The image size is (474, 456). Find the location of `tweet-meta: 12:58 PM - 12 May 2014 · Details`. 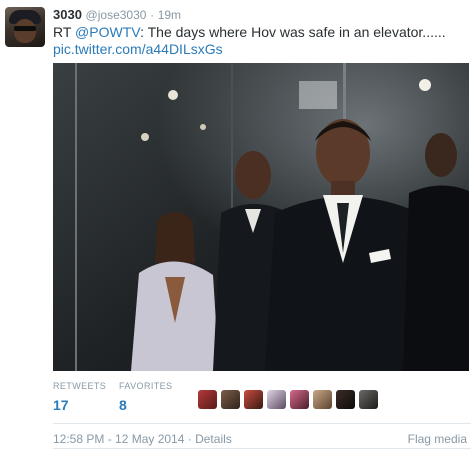

tweet-meta: 12:58 PM - 12 May 2014 · Details is located at coordinates (142, 439).